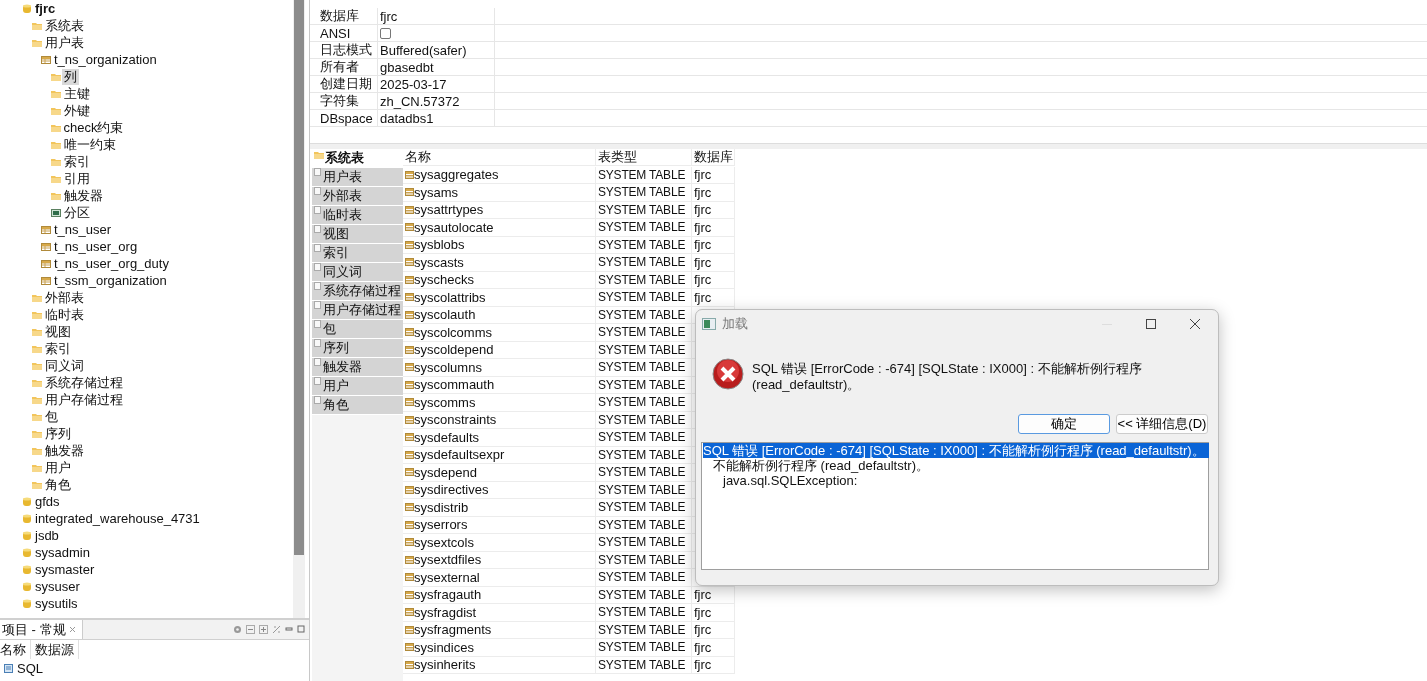 The width and height of the screenshot is (1427, 681). What do you see at coordinates (357, 329) in the screenshot?
I see `object-tab: 包` at bounding box center [357, 329].